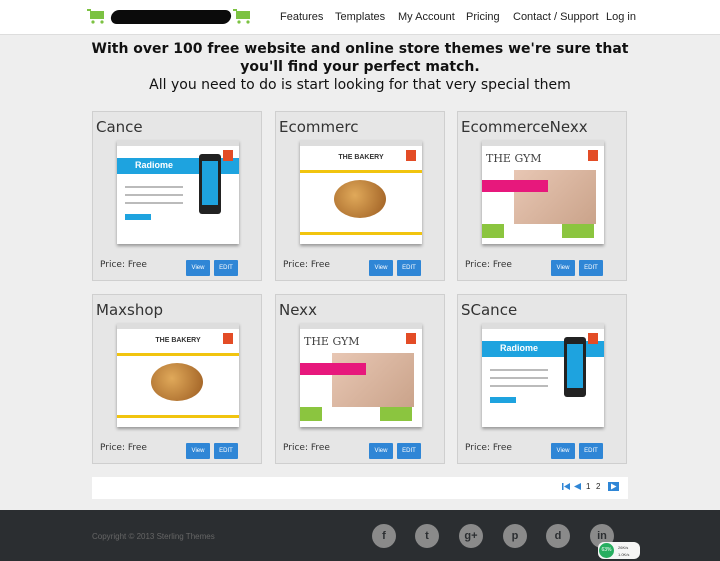 Image resolution: width=720 pixels, height=561 pixels. I want to click on theme-card: SCance Radiome Price: Free View EDIT, so click(542, 379).